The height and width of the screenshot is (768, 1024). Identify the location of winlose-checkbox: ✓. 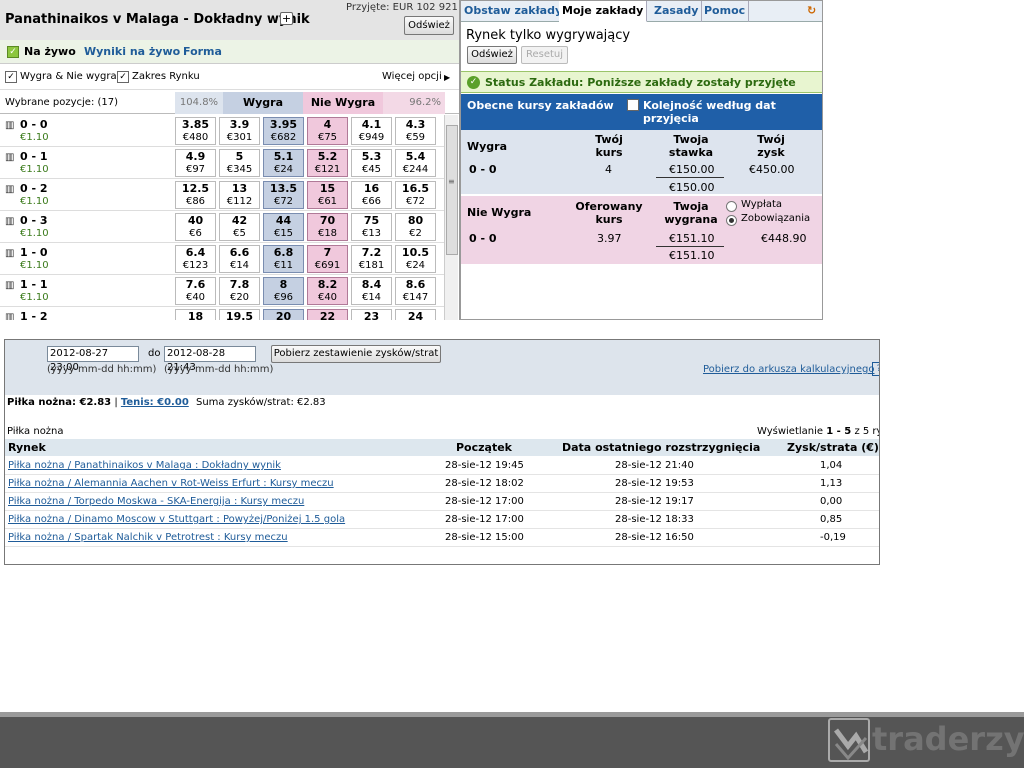
(11, 77).